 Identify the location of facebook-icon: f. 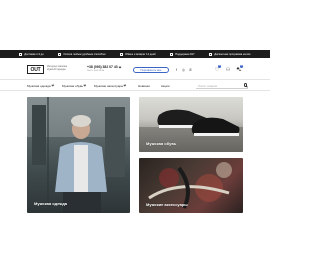
(176, 70).